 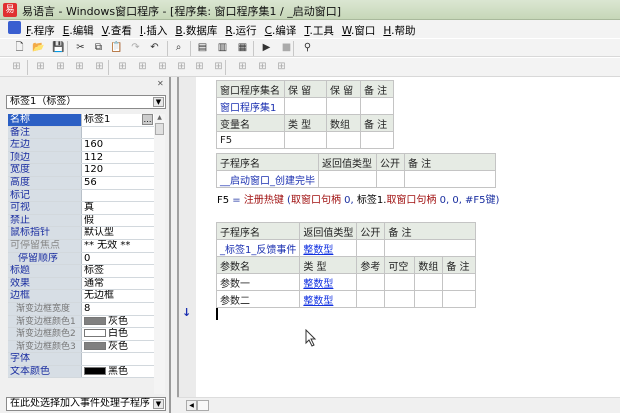 What do you see at coordinates (159, 254) in the screenshot?
I see `property-scrollbar: ▲` at bounding box center [159, 254].